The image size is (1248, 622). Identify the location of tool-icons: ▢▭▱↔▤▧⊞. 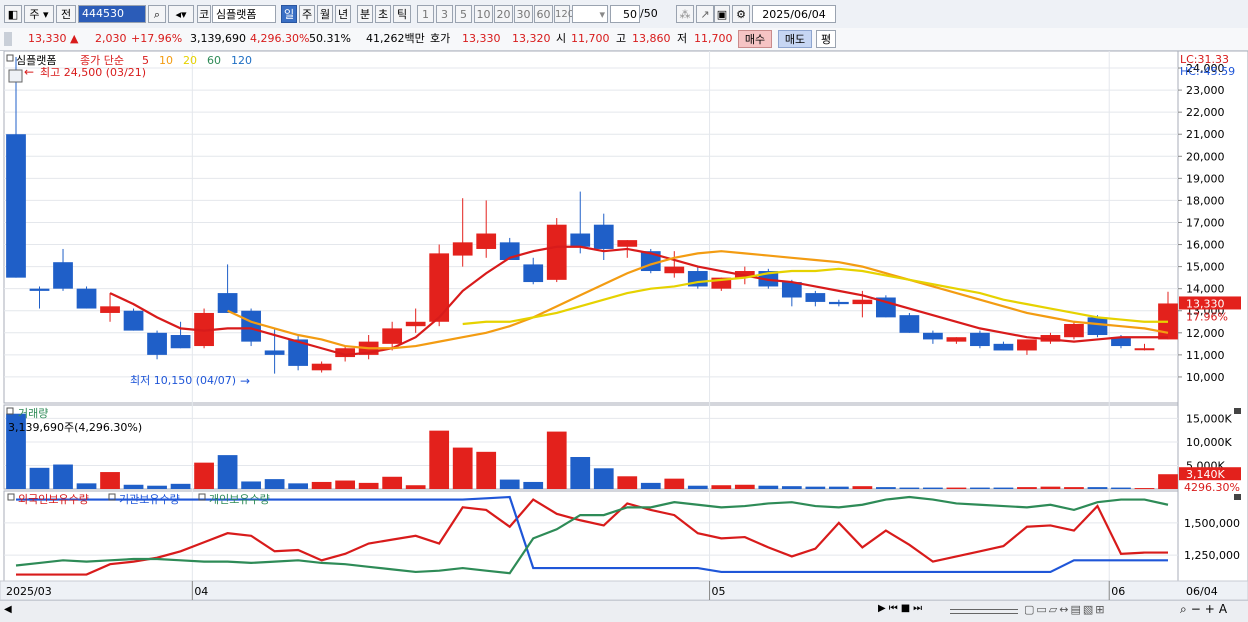
(1065, 609).